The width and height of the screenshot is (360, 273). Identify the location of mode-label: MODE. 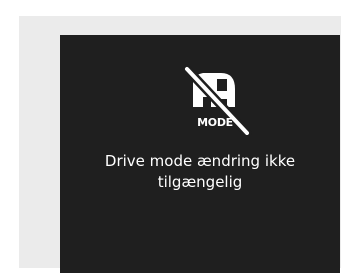
(215, 122).